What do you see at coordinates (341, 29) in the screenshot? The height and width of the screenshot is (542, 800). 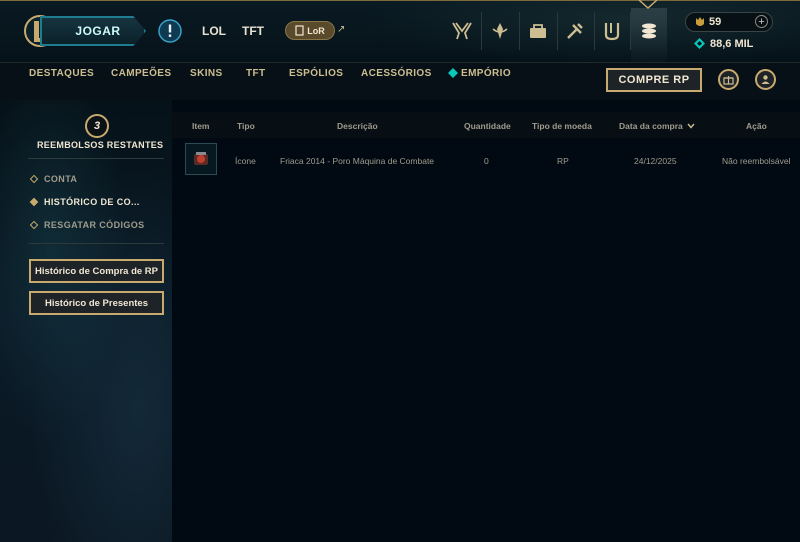 I see `external-link-icon: ↗` at bounding box center [341, 29].